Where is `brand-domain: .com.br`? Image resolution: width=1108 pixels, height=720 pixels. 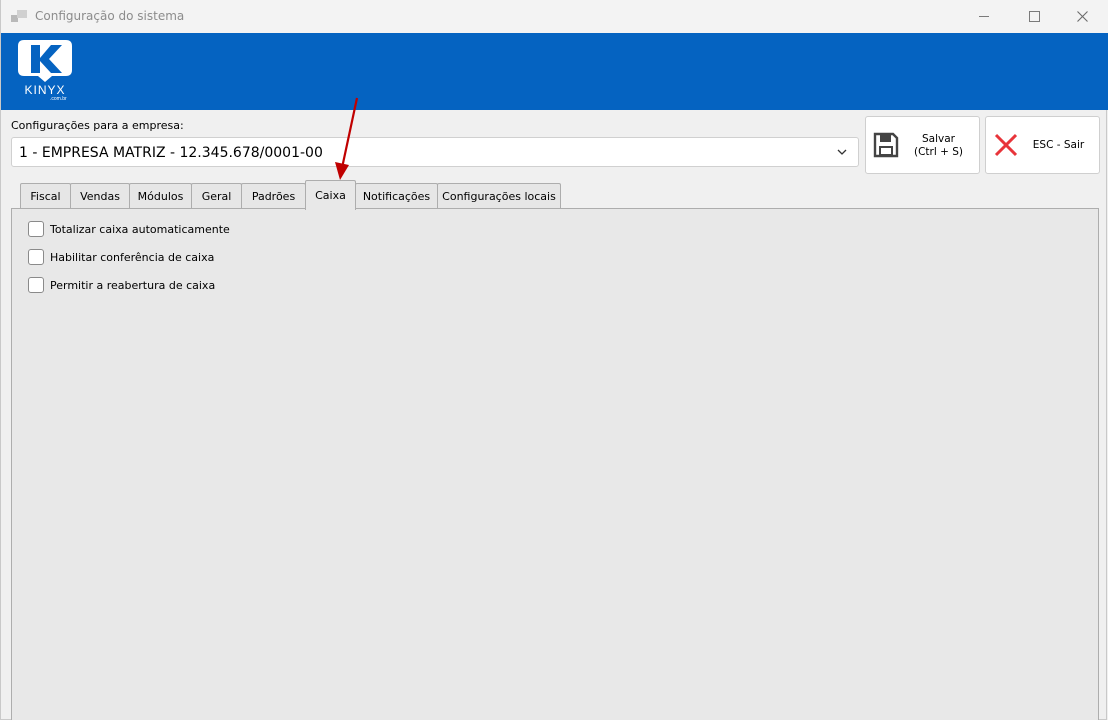 brand-domain: .com.br is located at coordinates (58, 99).